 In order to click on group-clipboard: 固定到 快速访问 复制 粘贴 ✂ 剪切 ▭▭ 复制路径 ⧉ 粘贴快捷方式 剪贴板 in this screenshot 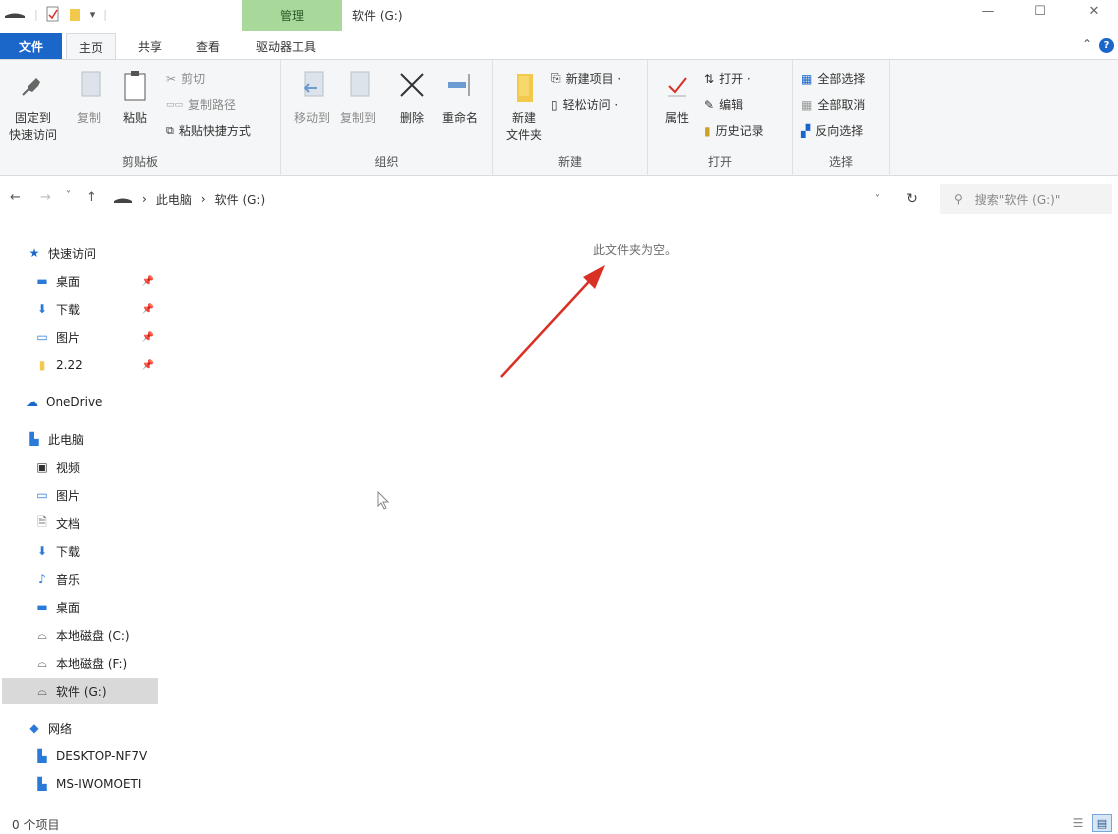, I will do `click(140, 118)`.